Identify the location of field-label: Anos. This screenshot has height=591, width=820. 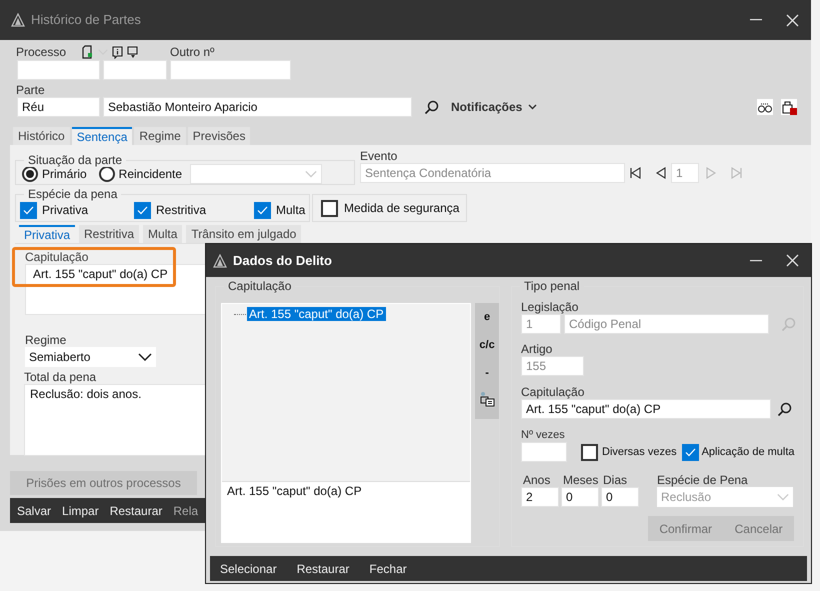
(536, 480).